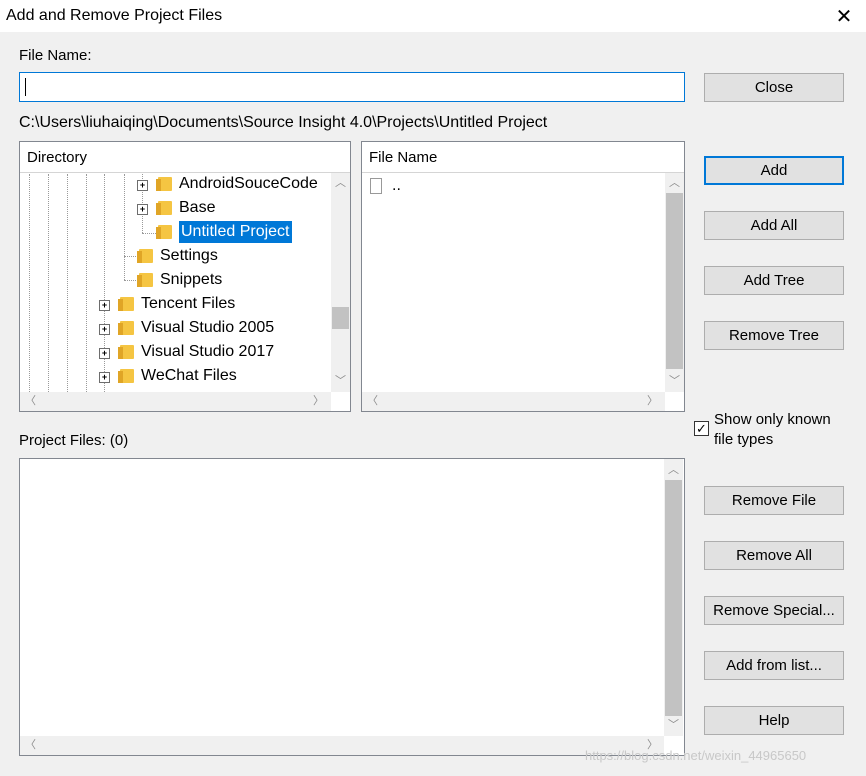 The width and height of the screenshot is (866, 776). Describe the element at coordinates (25, 87) in the screenshot. I see `text-caret` at that location.